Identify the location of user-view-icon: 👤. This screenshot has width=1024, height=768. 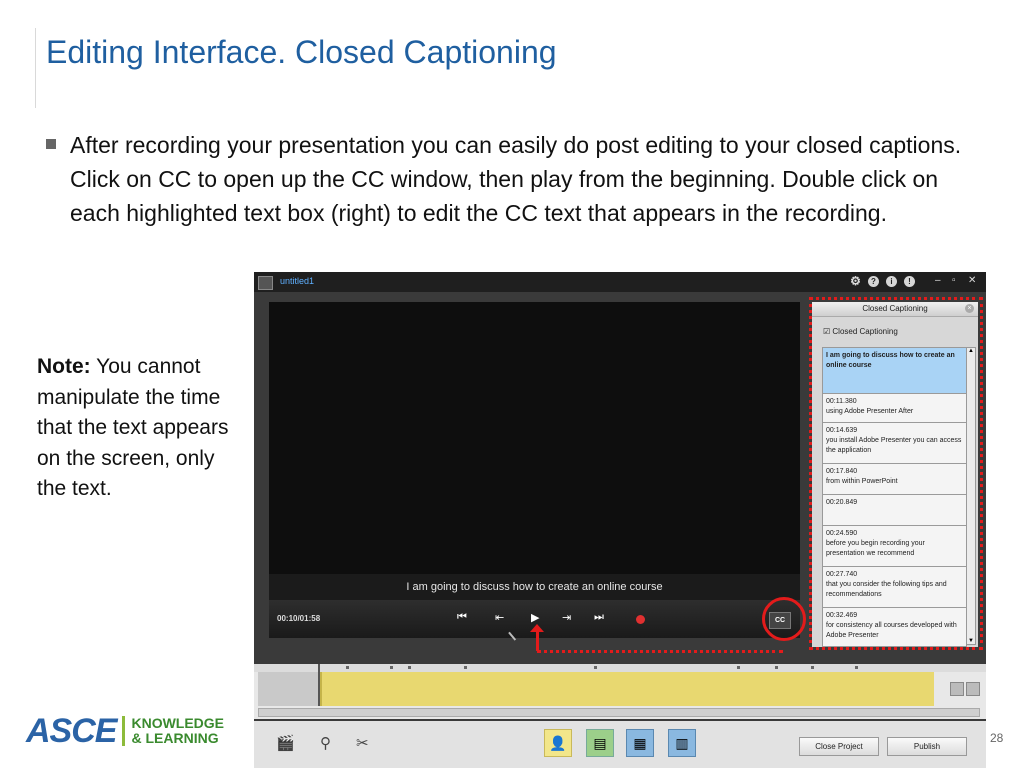
(558, 743).